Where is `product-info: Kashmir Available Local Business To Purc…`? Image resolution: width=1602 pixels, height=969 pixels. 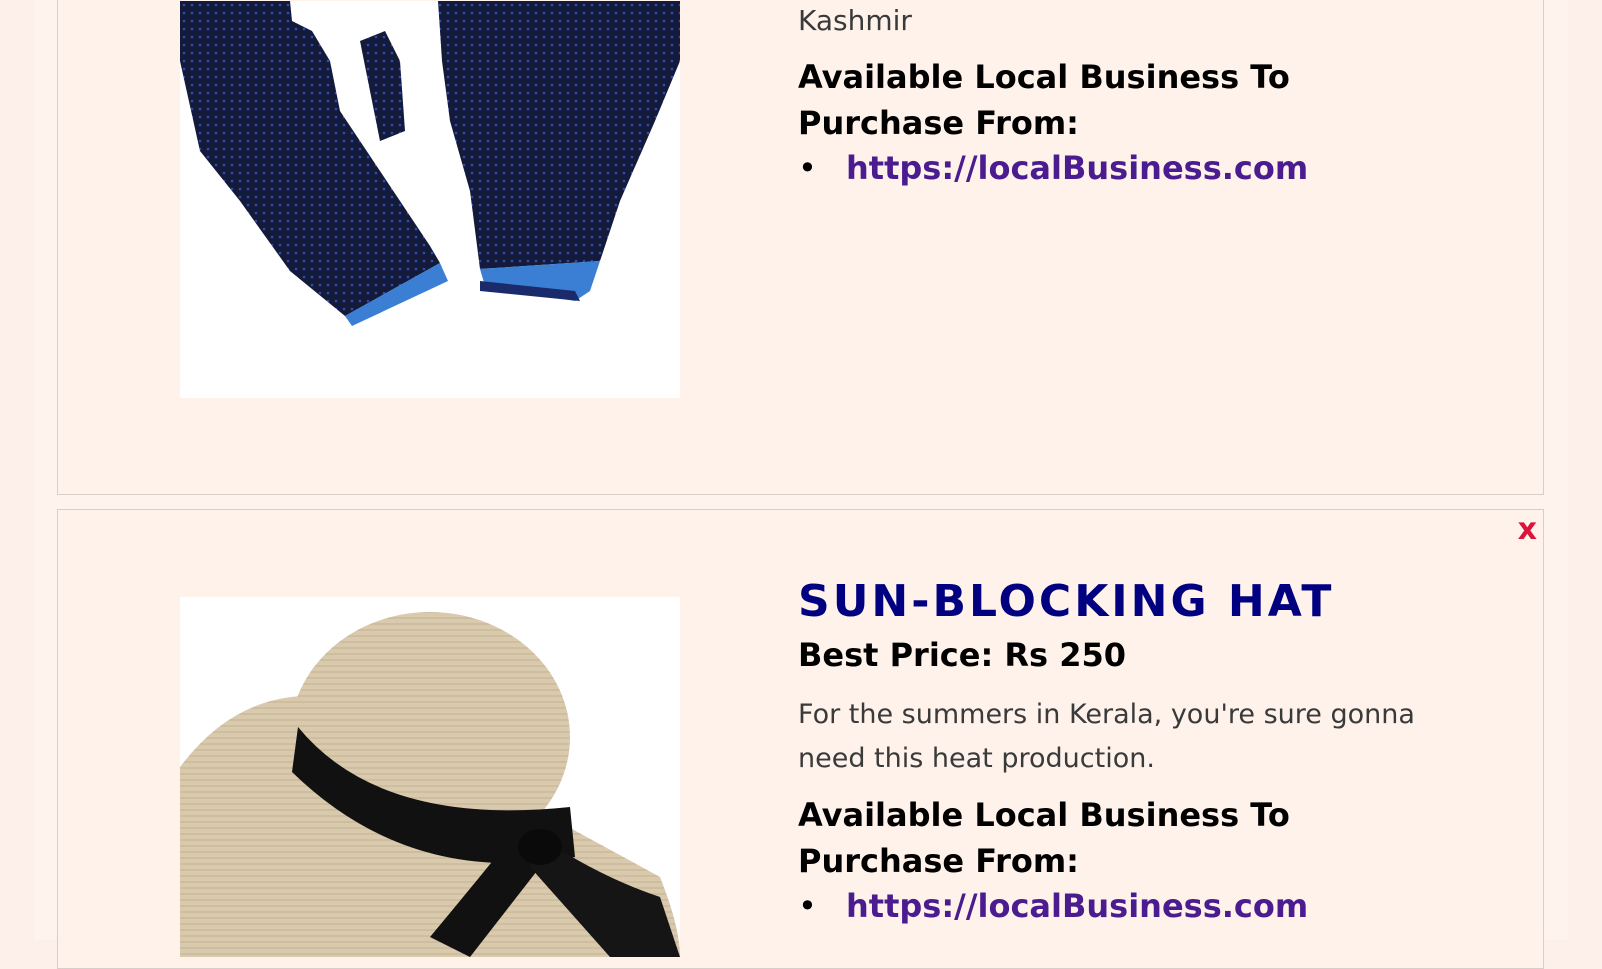
product-info: Kashmir Available Local Business To Purc… is located at coordinates (1118, 96).